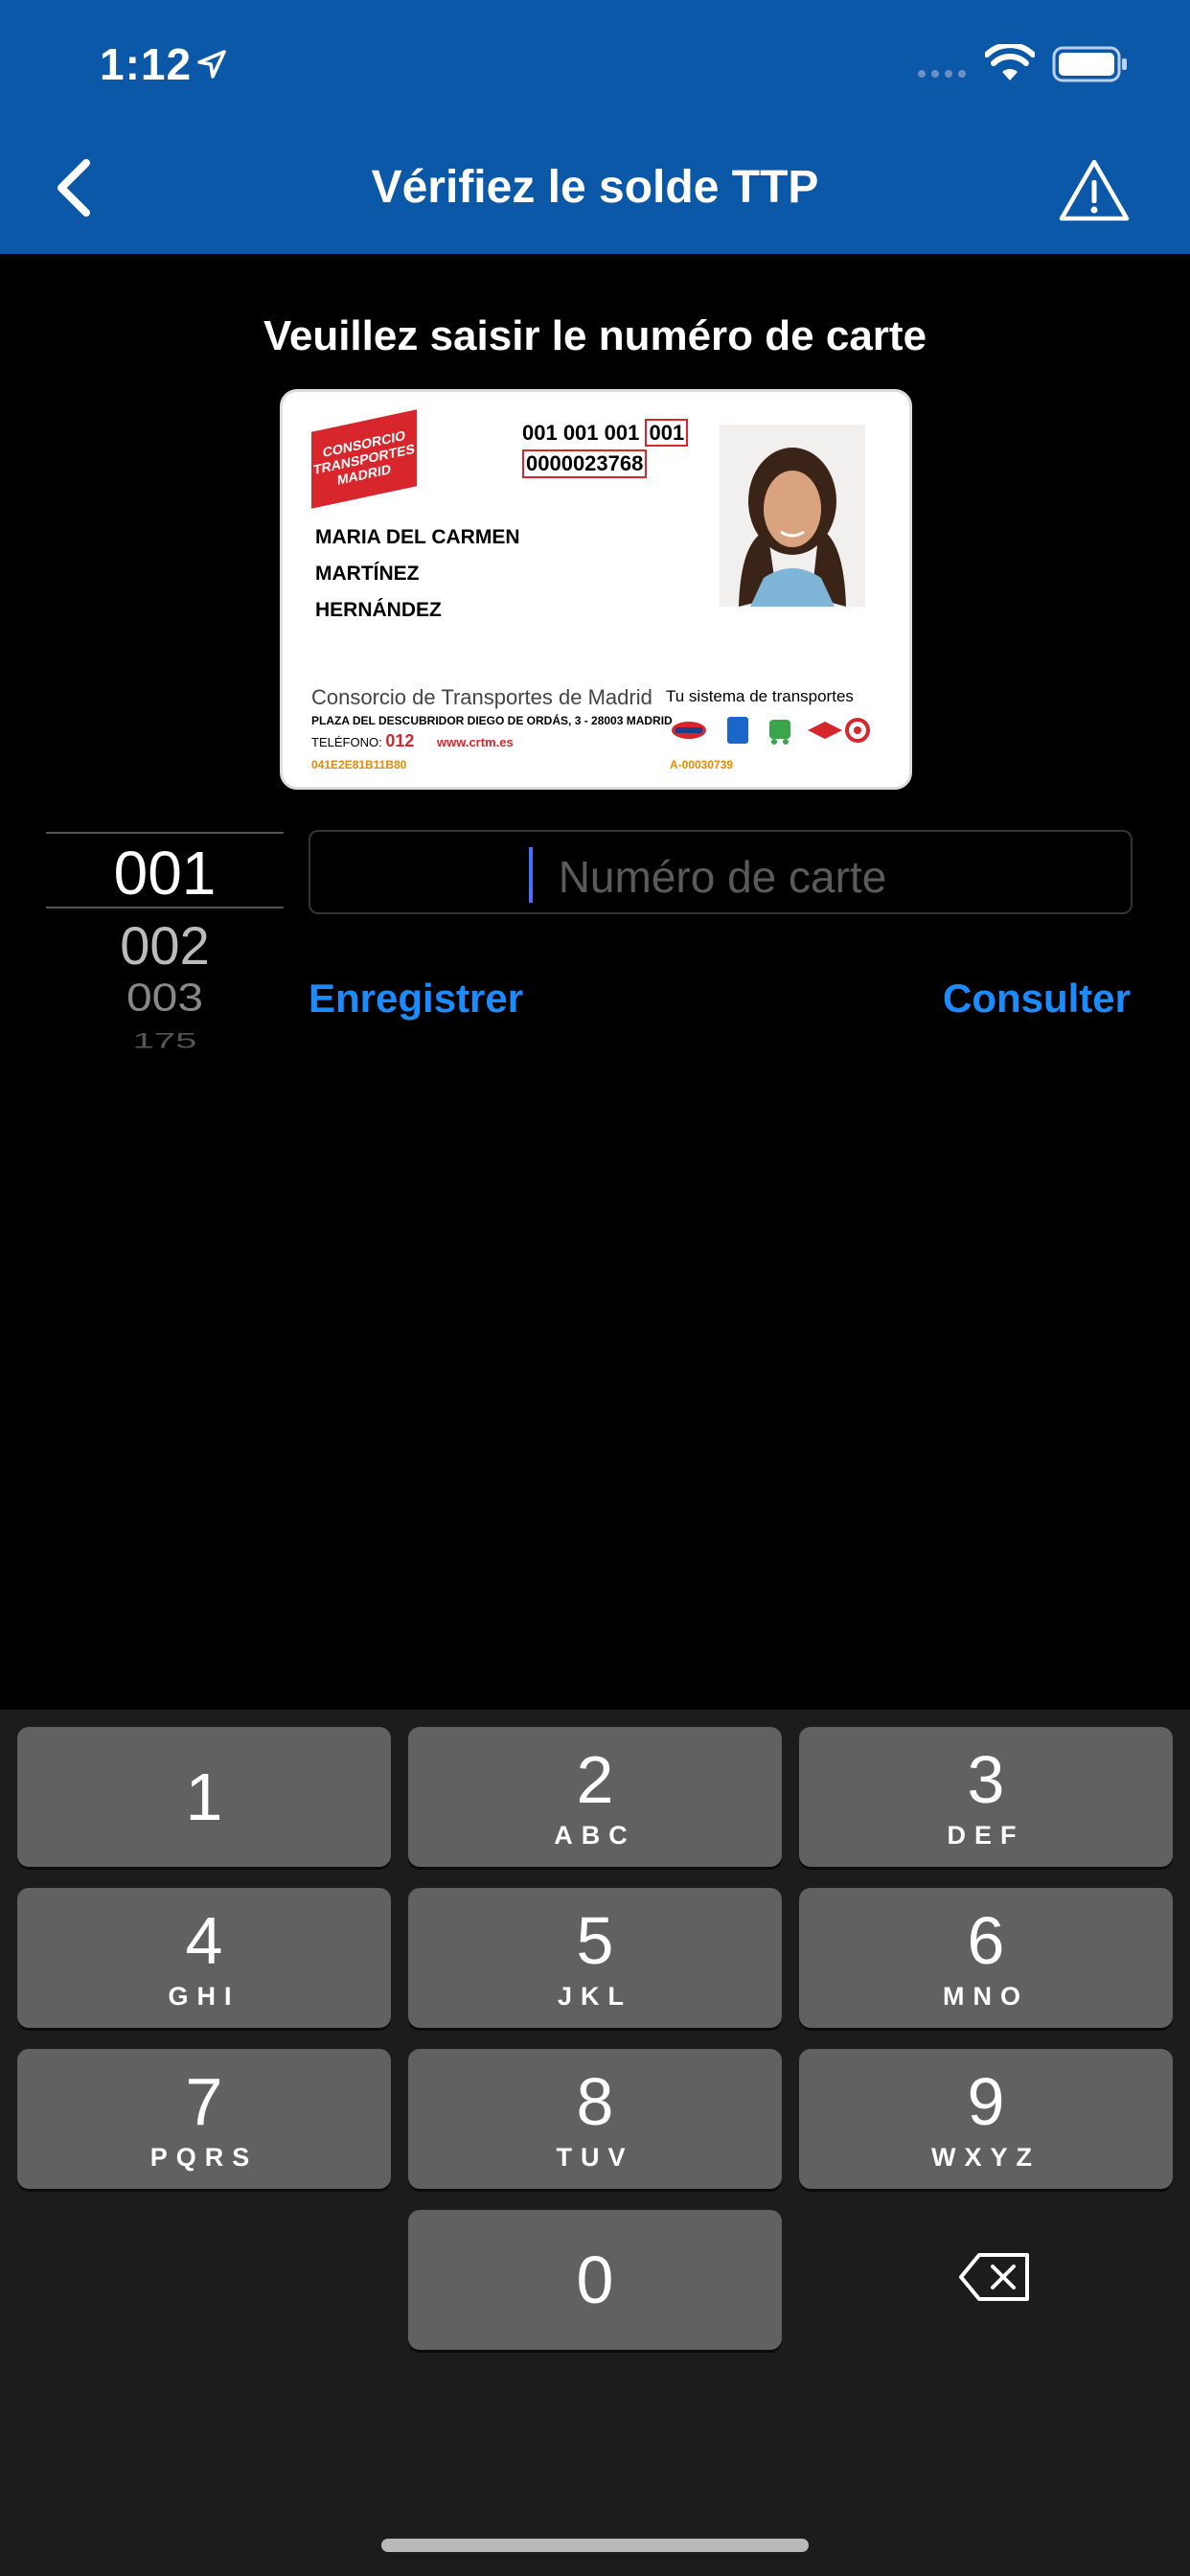 The image size is (1190, 2576). Describe the element at coordinates (1090, 64) in the screenshot. I see `battery-icon` at that location.